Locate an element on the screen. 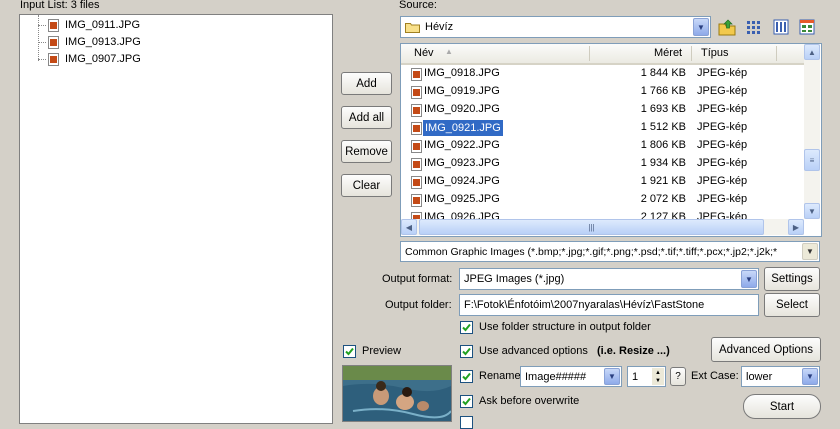 This screenshot has height=429, width=840. output-format-label: Output format: is located at coordinates (417, 279).